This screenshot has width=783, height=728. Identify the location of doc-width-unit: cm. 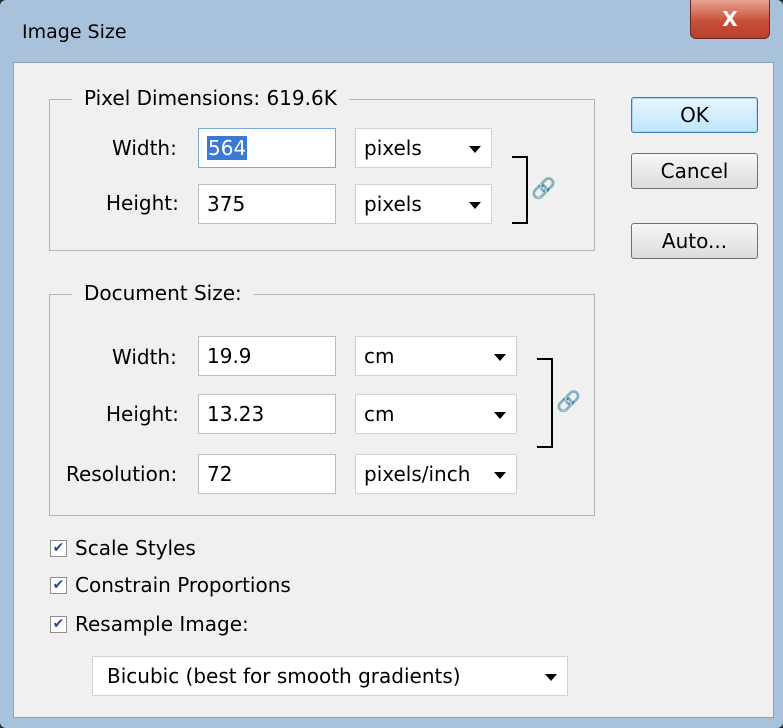
(379, 356).